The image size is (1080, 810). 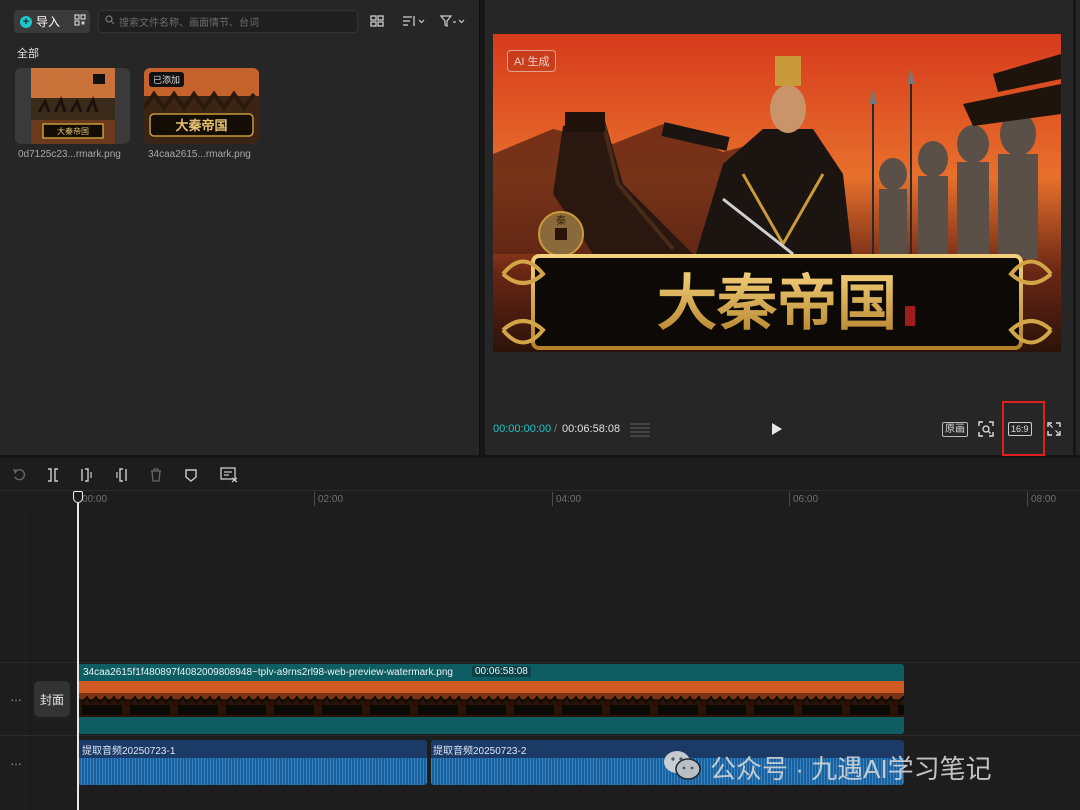 I want to click on wechat-icon, so click(x=682, y=767).